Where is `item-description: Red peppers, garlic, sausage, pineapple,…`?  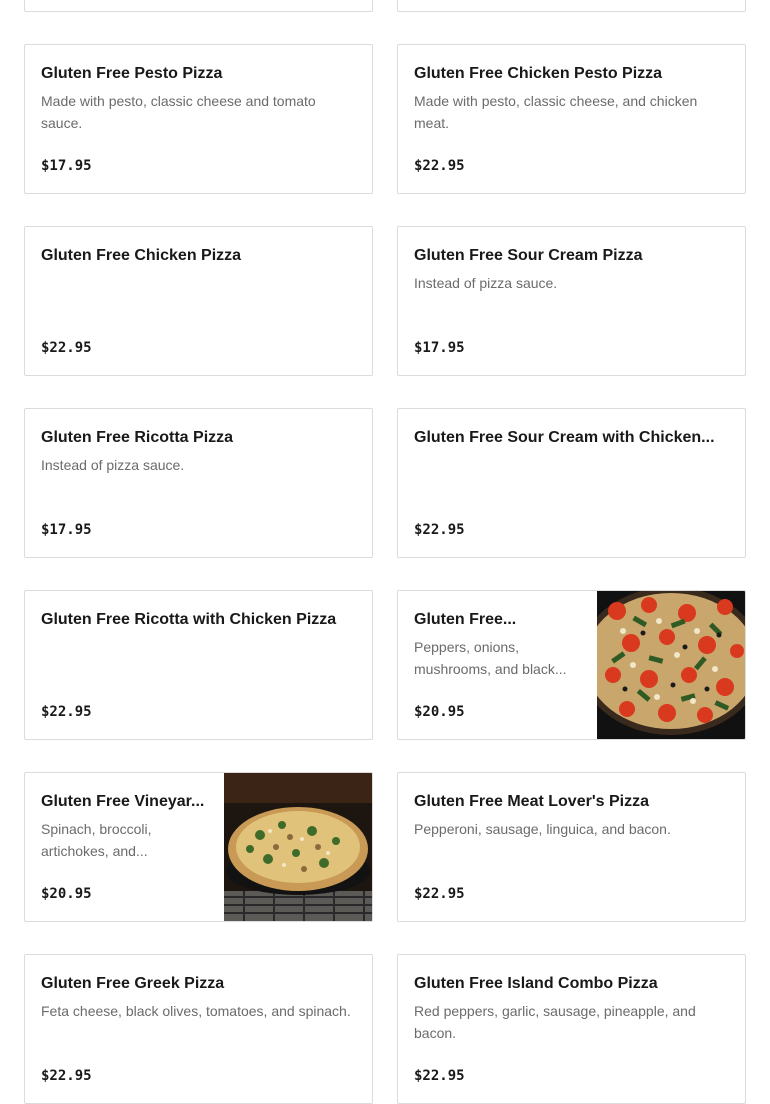 item-description: Red peppers, garlic, sausage, pineapple,… is located at coordinates (555, 1022).